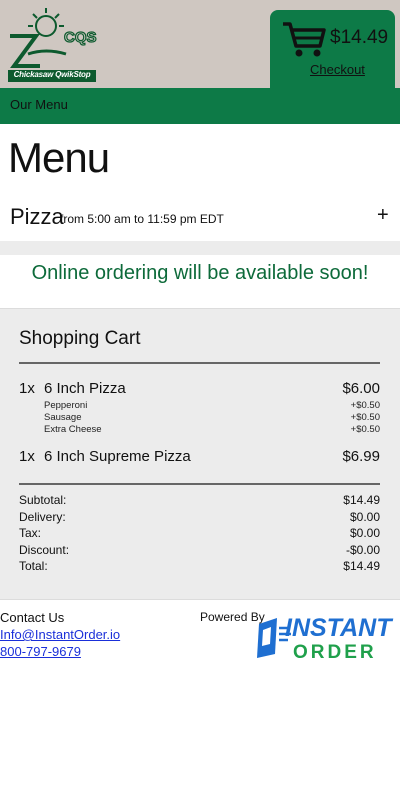 This screenshot has width=400, height=800. Describe the element at coordinates (32, 617) in the screenshot. I see `contact-us-label: Contact Us` at that location.